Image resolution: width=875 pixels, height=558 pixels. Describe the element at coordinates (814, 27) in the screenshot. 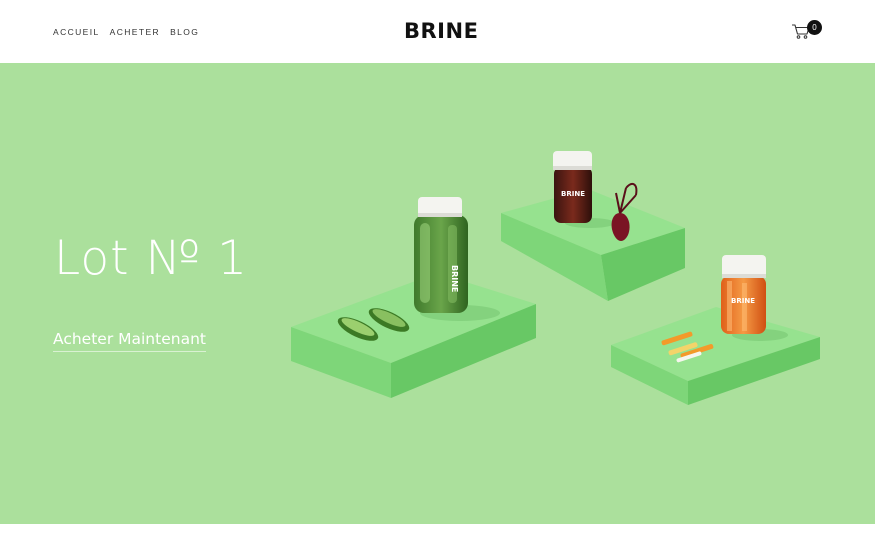

I see `cart-count-badge: 0` at that location.